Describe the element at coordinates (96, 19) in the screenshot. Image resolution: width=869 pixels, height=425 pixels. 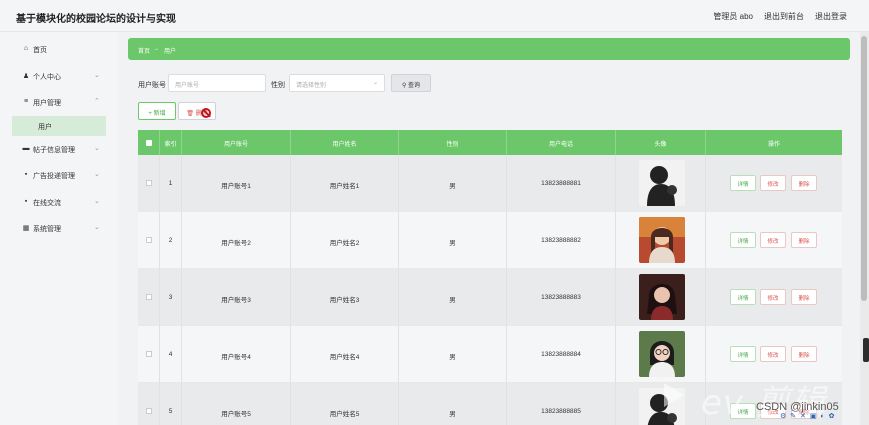
I see `app-title: 基于模块化的校园论坛的设计与实现` at that location.